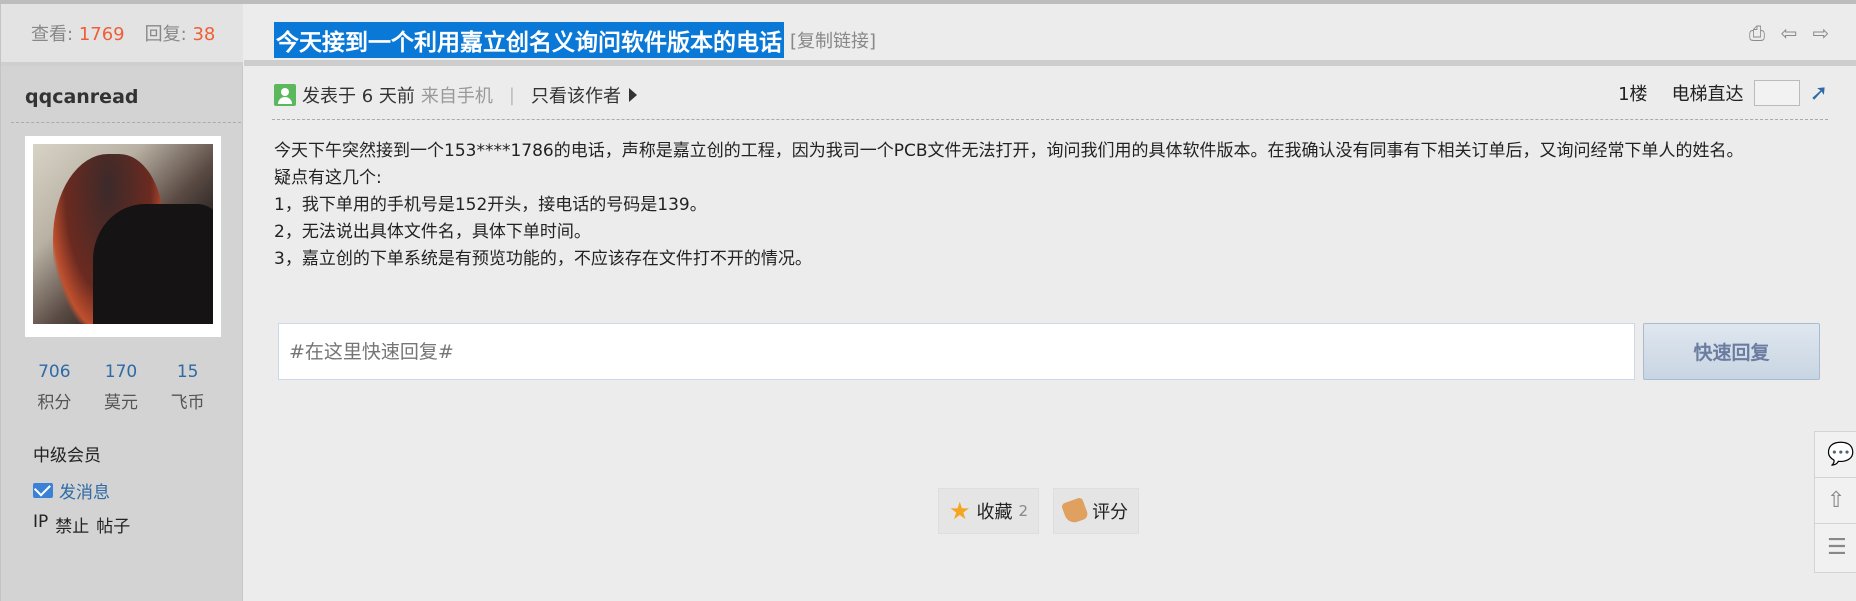 This screenshot has width=1856, height=601. I want to click on mail-icon, so click(43, 490).